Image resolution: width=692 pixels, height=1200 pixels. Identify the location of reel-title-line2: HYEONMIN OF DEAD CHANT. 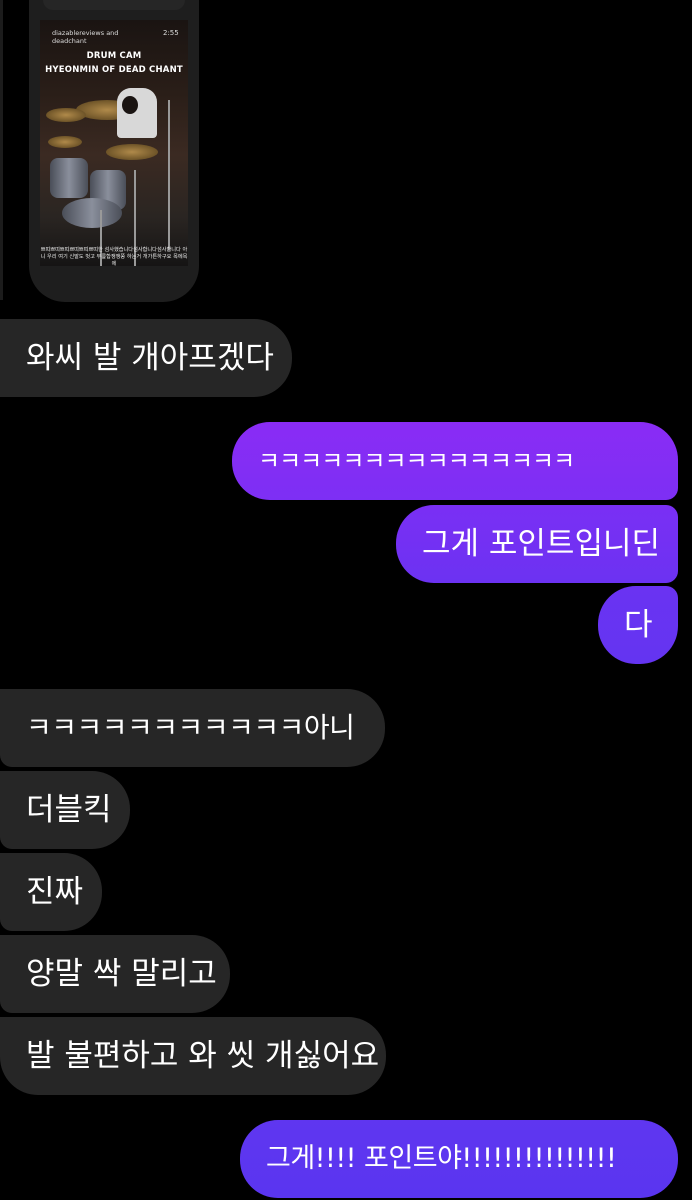
(114, 70).